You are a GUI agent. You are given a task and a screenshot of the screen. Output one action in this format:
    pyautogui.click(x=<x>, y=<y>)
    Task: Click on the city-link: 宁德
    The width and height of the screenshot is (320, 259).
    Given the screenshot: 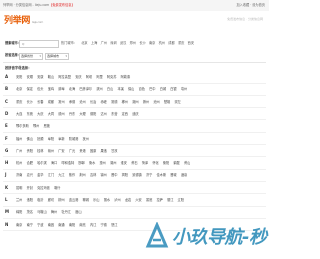 What is the action you would take?
    pyautogui.click(x=104, y=225)
    